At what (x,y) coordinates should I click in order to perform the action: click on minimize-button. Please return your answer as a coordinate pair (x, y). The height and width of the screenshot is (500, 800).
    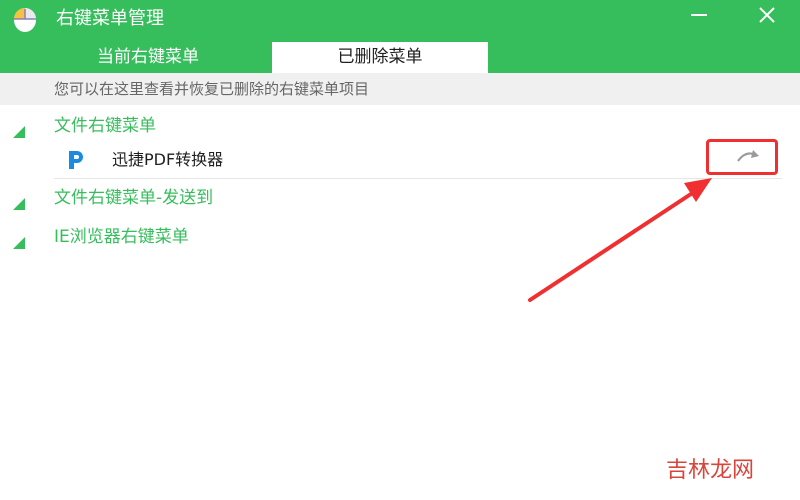
    Looking at the image, I should click on (699, 17).